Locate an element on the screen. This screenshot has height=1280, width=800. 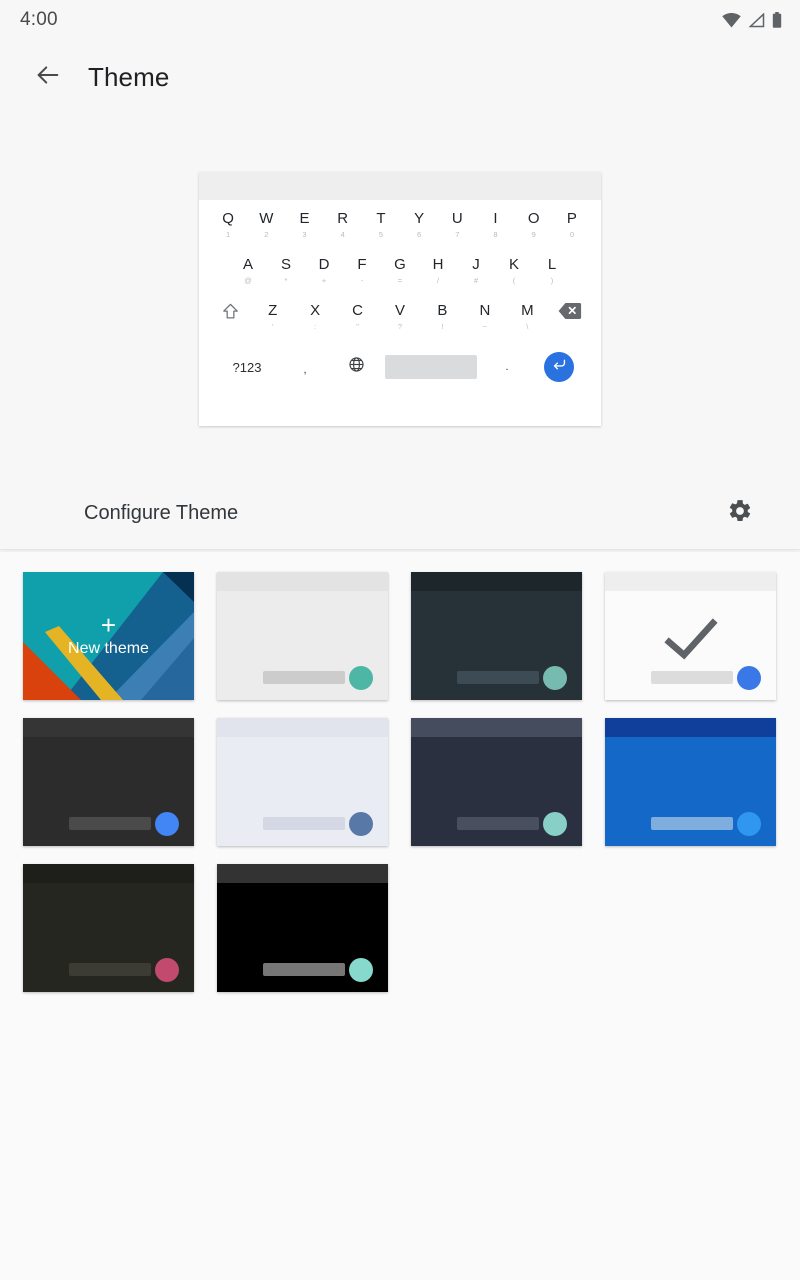
key-u: U7 is located at coordinates (457, 223).